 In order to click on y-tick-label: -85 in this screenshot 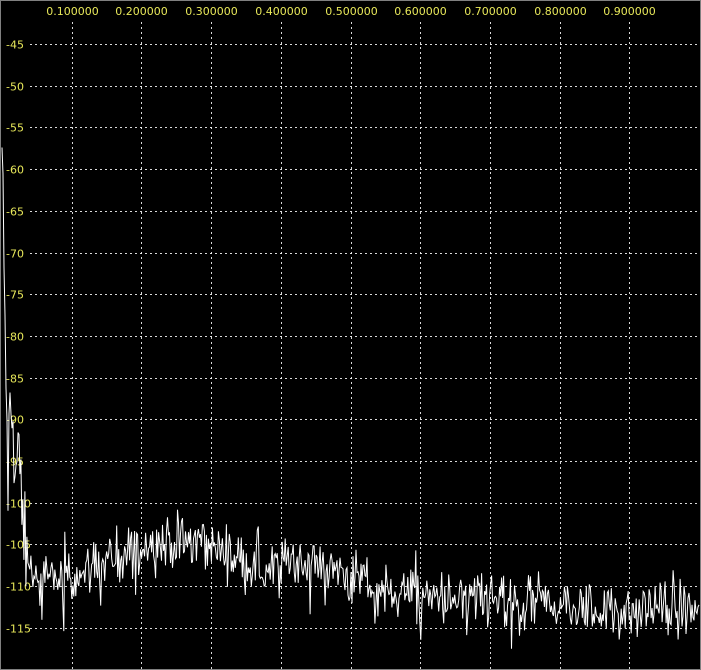, I will do `click(15, 379)`.